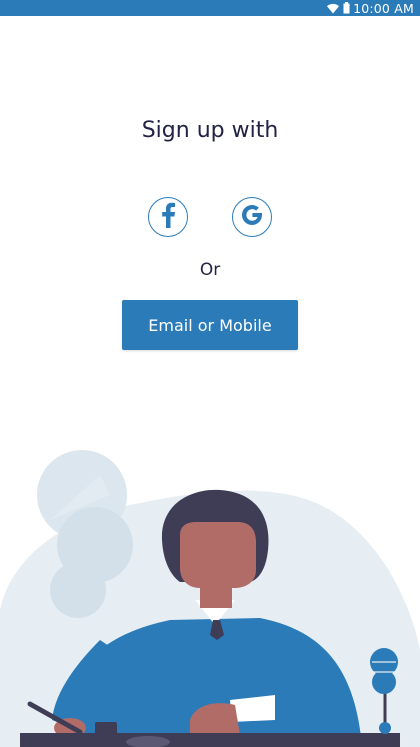  What do you see at coordinates (383, 8) in the screenshot?
I see `status-time: 10:00 AM` at bounding box center [383, 8].